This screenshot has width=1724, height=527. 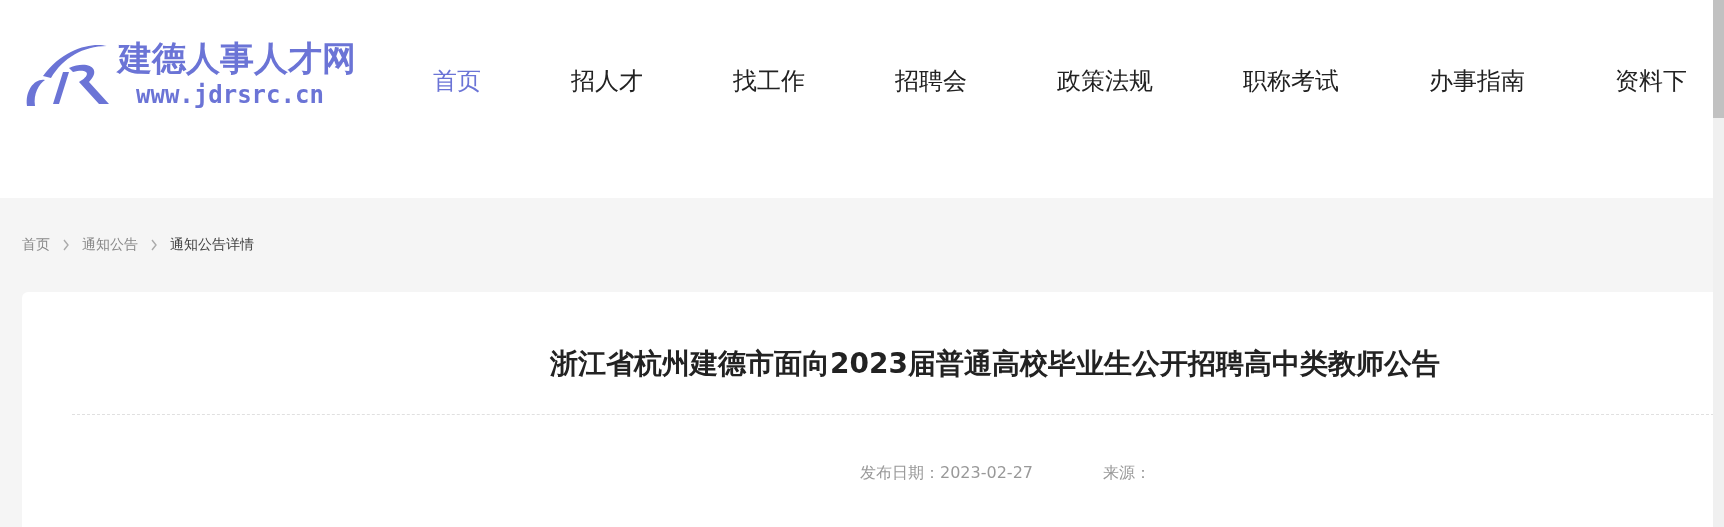 I want to click on nav-link: 找工作, so click(x=769, y=81).